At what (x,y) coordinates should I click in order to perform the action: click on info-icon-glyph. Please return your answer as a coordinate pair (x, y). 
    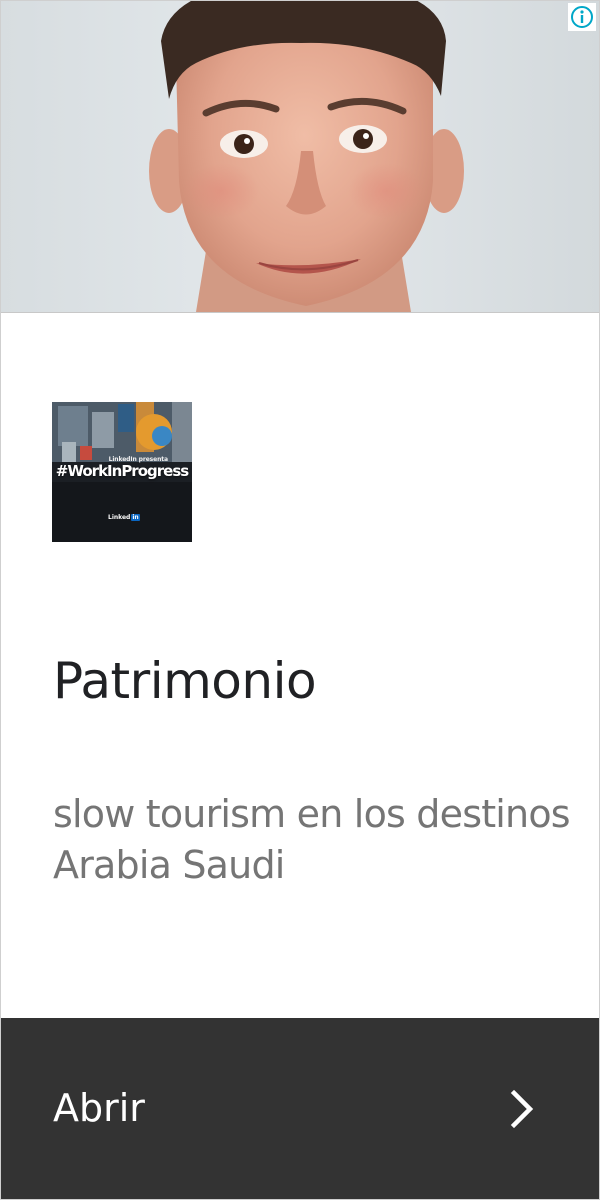
    Looking at the image, I should click on (582, 17).